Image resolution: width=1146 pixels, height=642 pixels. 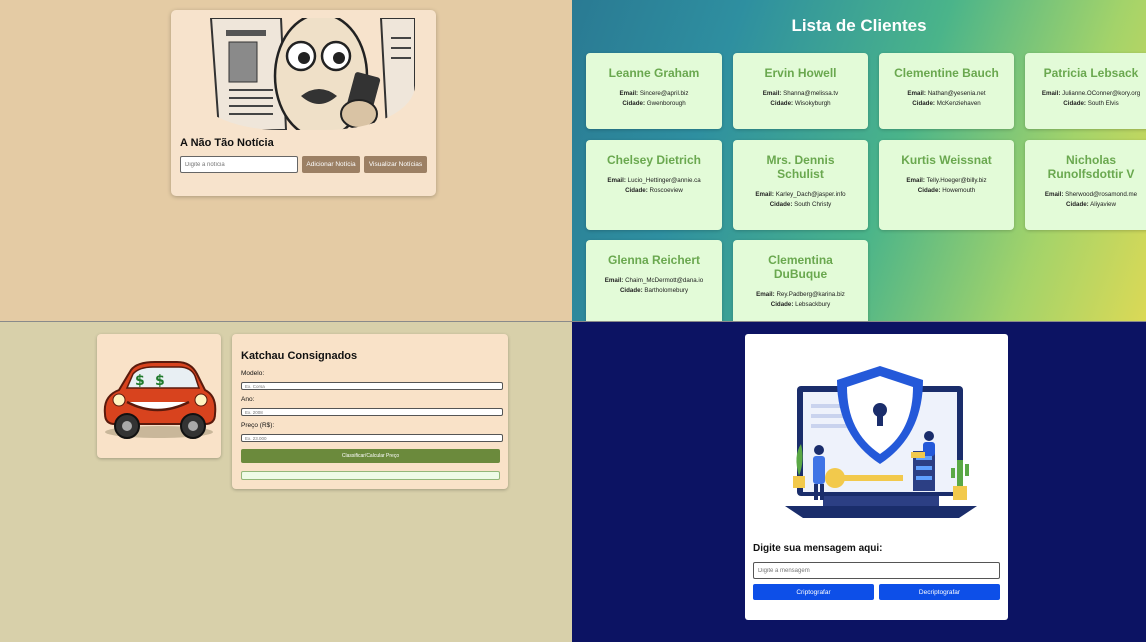 I want to click on client-city: Cidade: South Elvis, so click(x=1091, y=103).